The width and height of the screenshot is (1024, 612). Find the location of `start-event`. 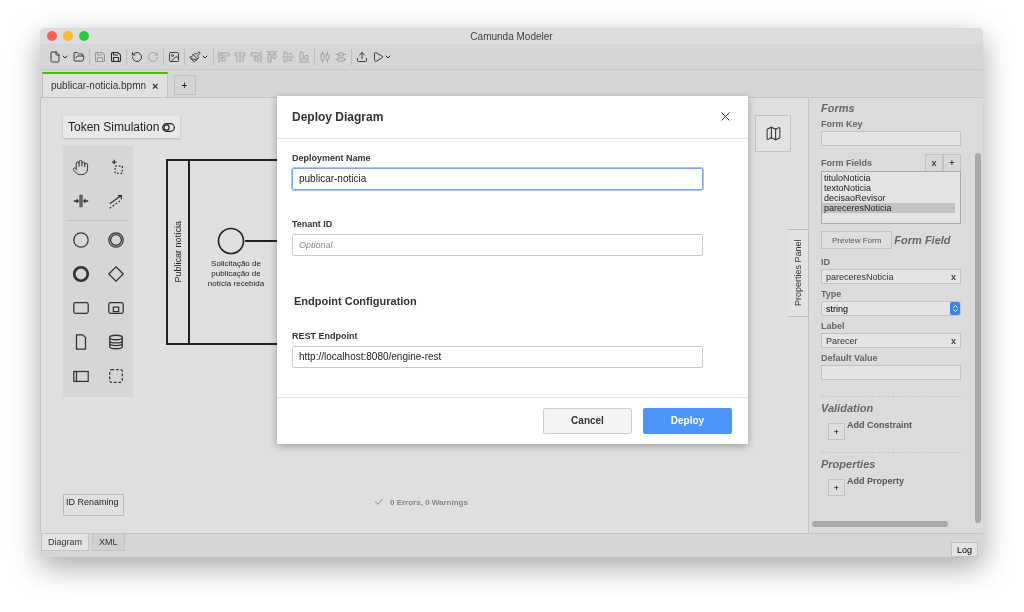

start-event is located at coordinates (231, 241).